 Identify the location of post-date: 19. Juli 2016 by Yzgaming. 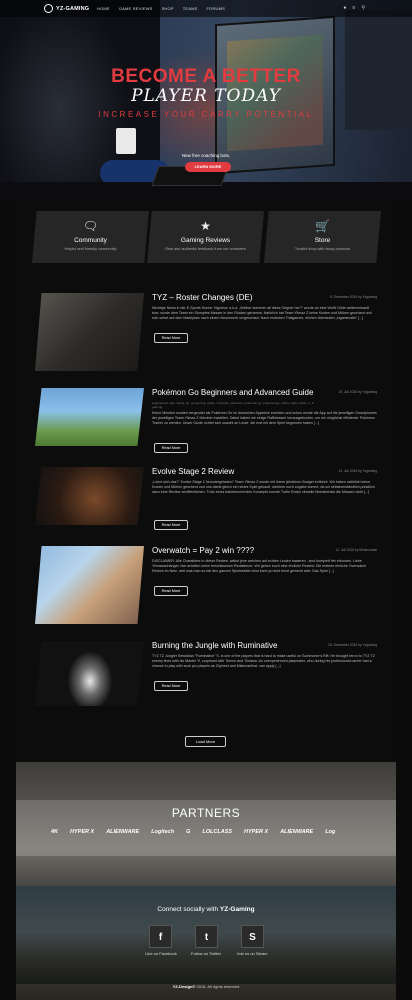
(357, 392).